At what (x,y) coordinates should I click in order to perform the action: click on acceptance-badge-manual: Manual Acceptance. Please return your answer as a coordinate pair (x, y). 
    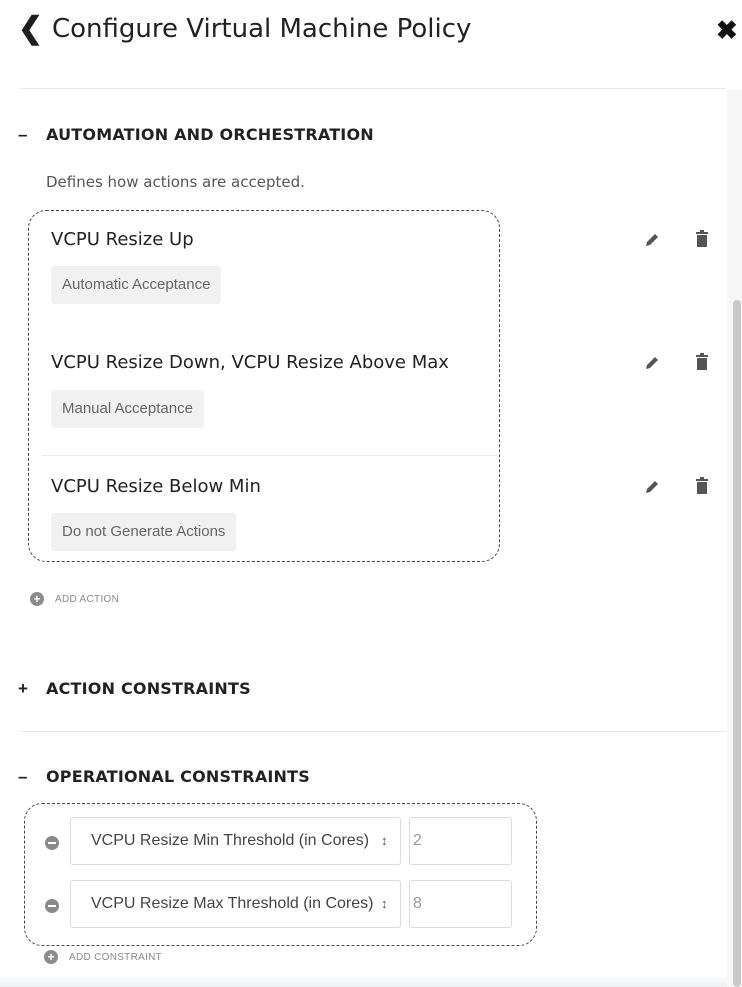
    Looking at the image, I should click on (127, 409).